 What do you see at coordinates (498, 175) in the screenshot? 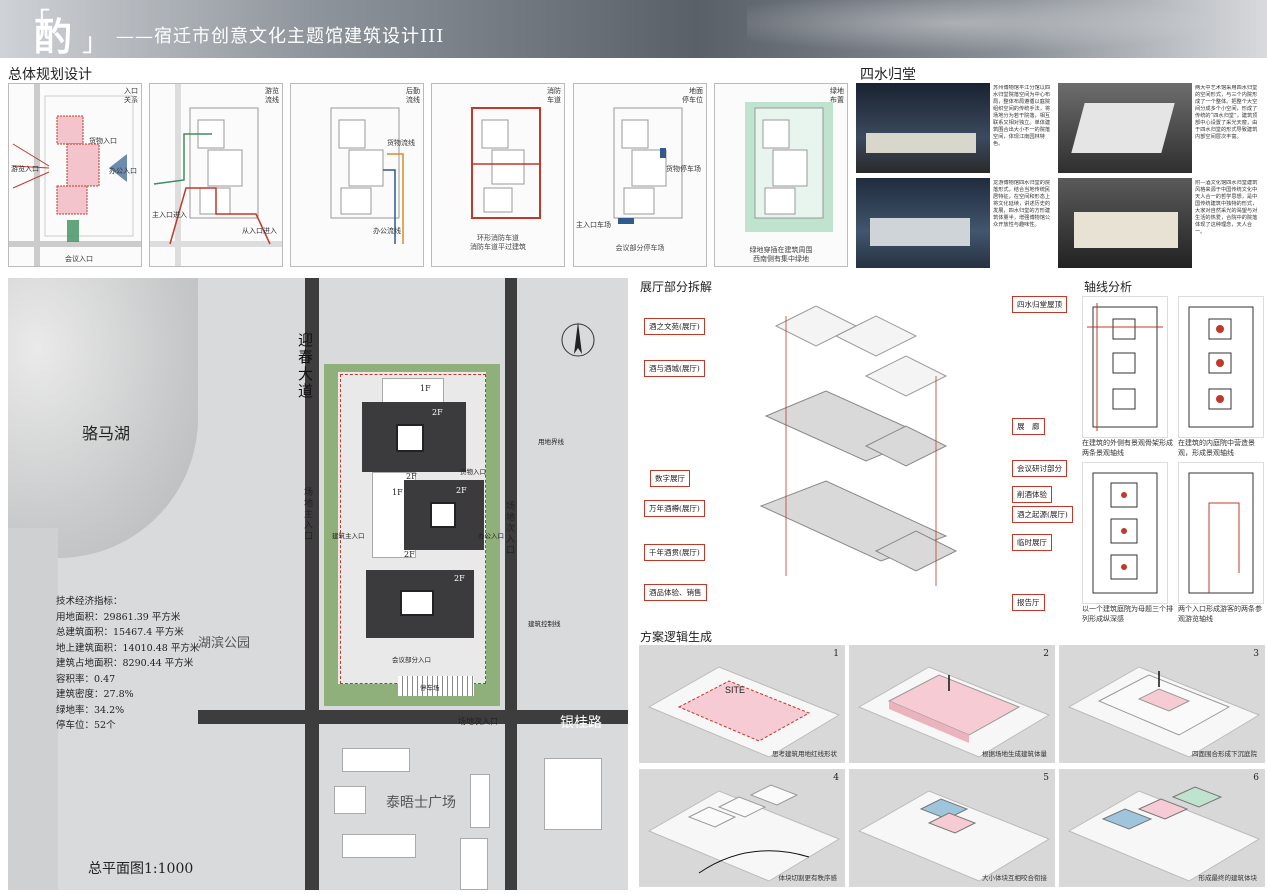
I see `planning-diagram-fire-lane: 消防 车道 环形消防车道 消防车道平过建筑` at bounding box center [498, 175].